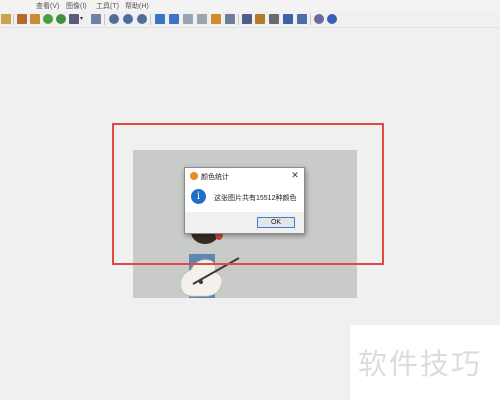 The image size is (500, 400). What do you see at coordinates (244, 176) in the screenshot?
I see `dialog-title-bar: 颜色统计 ✕` at bounding box center [244, 176].